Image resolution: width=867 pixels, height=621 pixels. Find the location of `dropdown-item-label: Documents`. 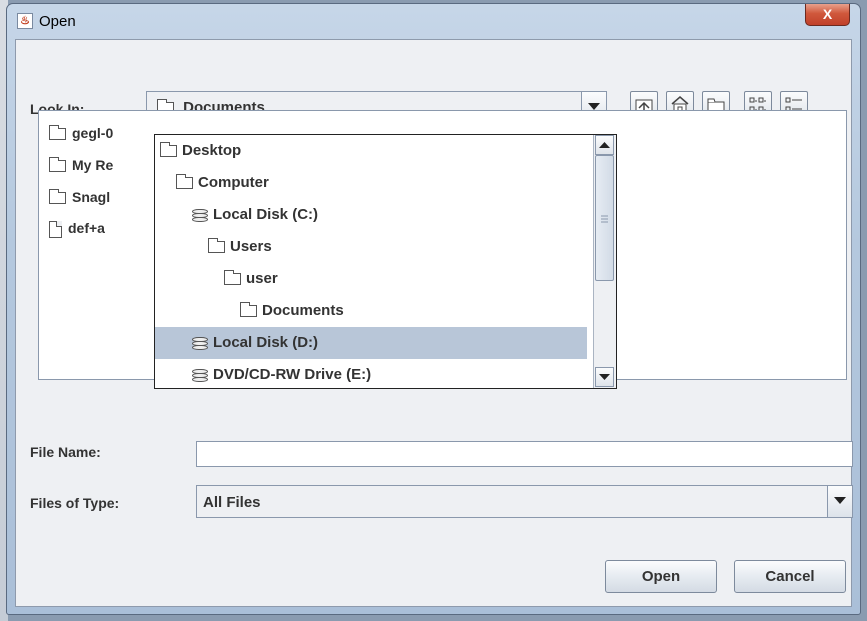

dropdown-item-label: Documents is located at coordinates (303, 310).